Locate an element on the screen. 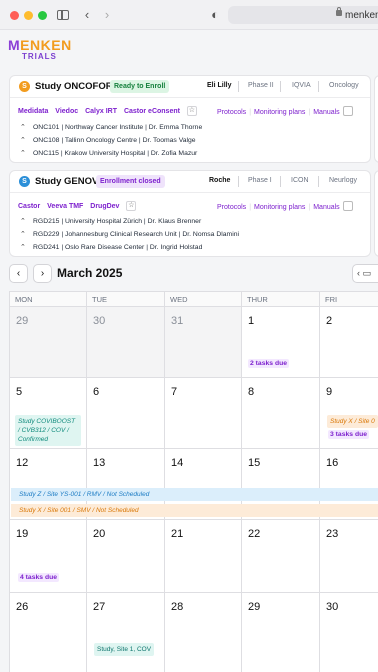 The height and width of the screenshot is (672, 378). day-cell: 6 is located at coordinates (126, 413).